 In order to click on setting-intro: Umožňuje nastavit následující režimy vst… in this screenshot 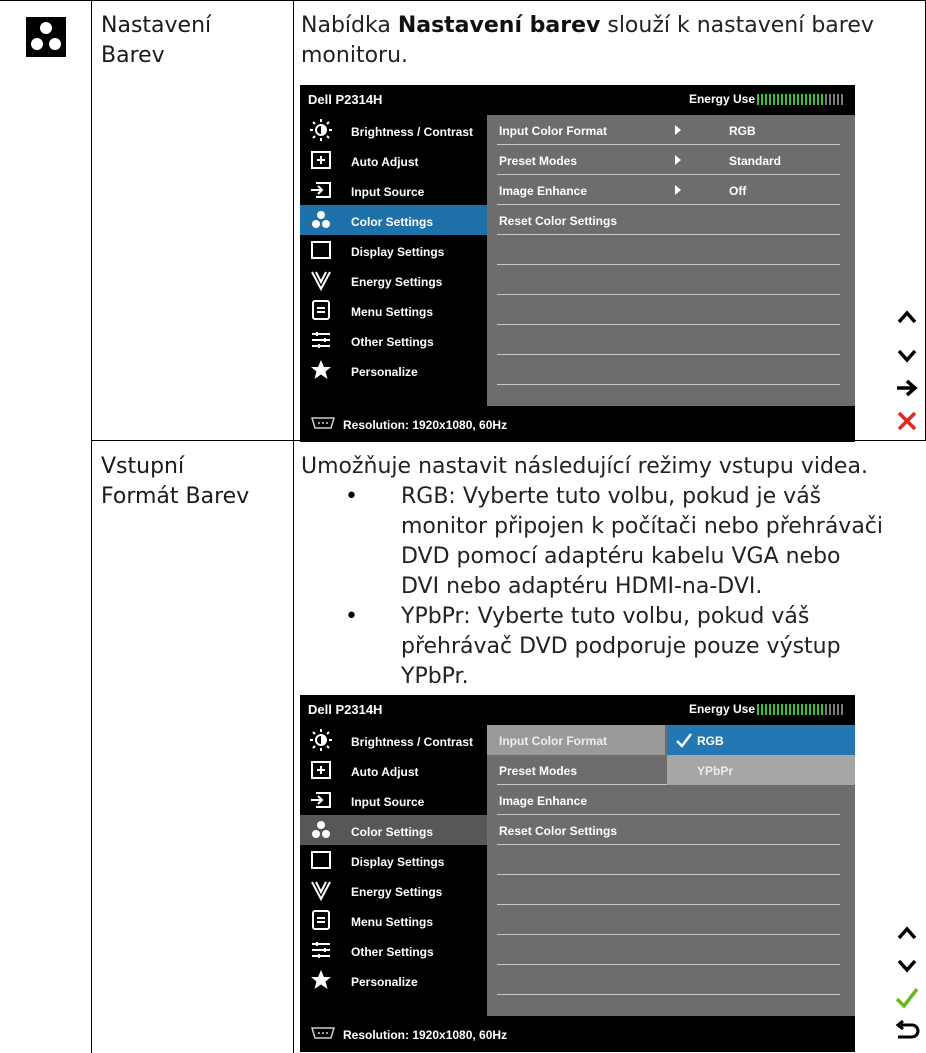, I will do `click(584, 466)`.